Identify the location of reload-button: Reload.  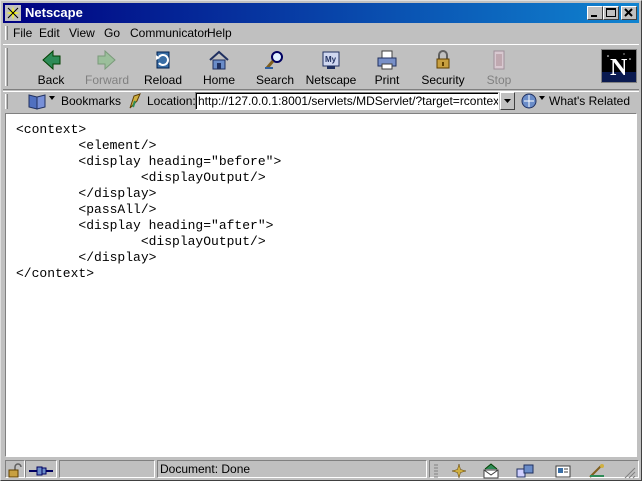
(163, 68).